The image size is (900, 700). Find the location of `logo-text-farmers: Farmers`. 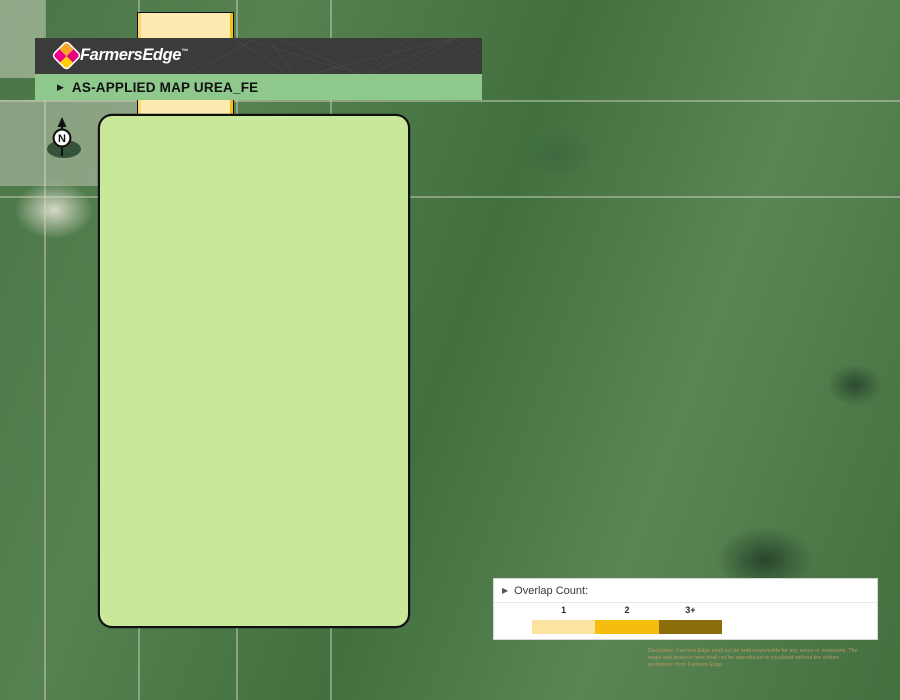

logo-text-farmers: Farmers is located at coordinates (111, 55).